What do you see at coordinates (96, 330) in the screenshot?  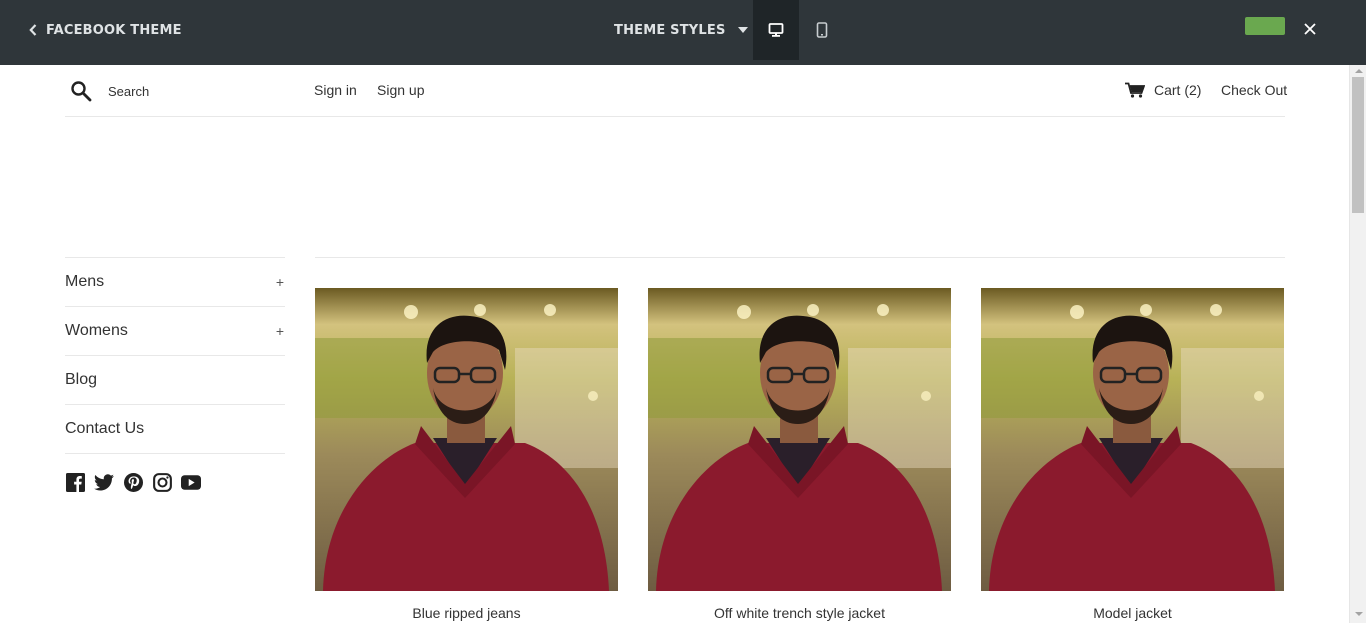 I see `sidebar-item-label: Womens` at bounding box center [96, 330].